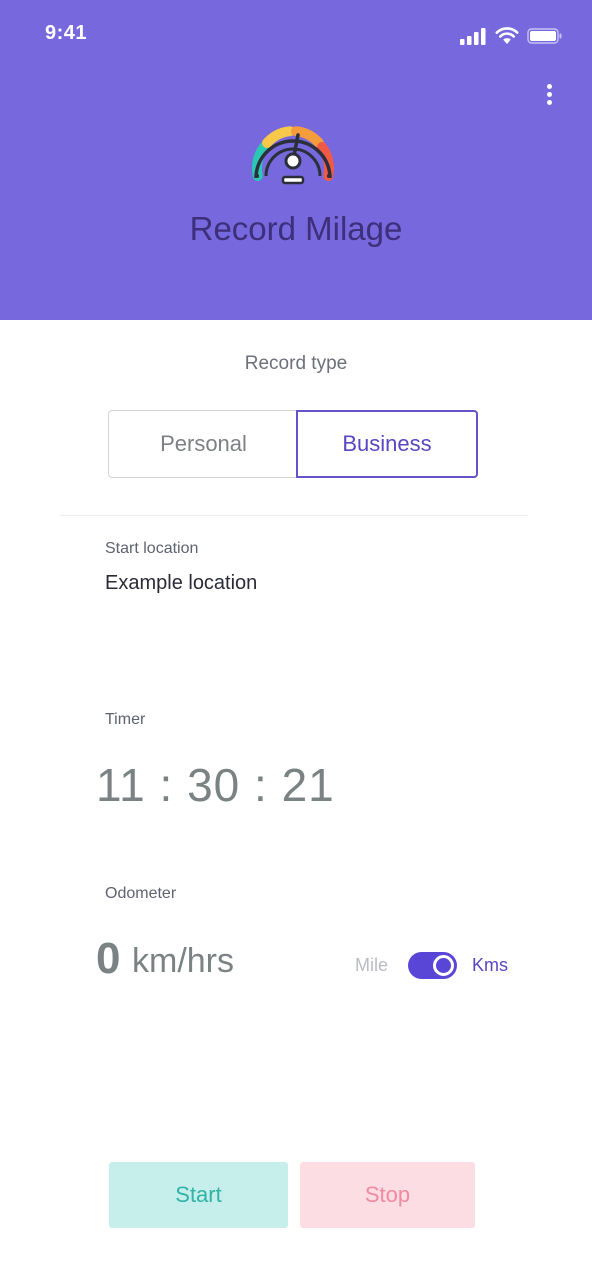 This screenshot has height=1280, width=592. I want to click on unit-toggle, so click(432, 965).